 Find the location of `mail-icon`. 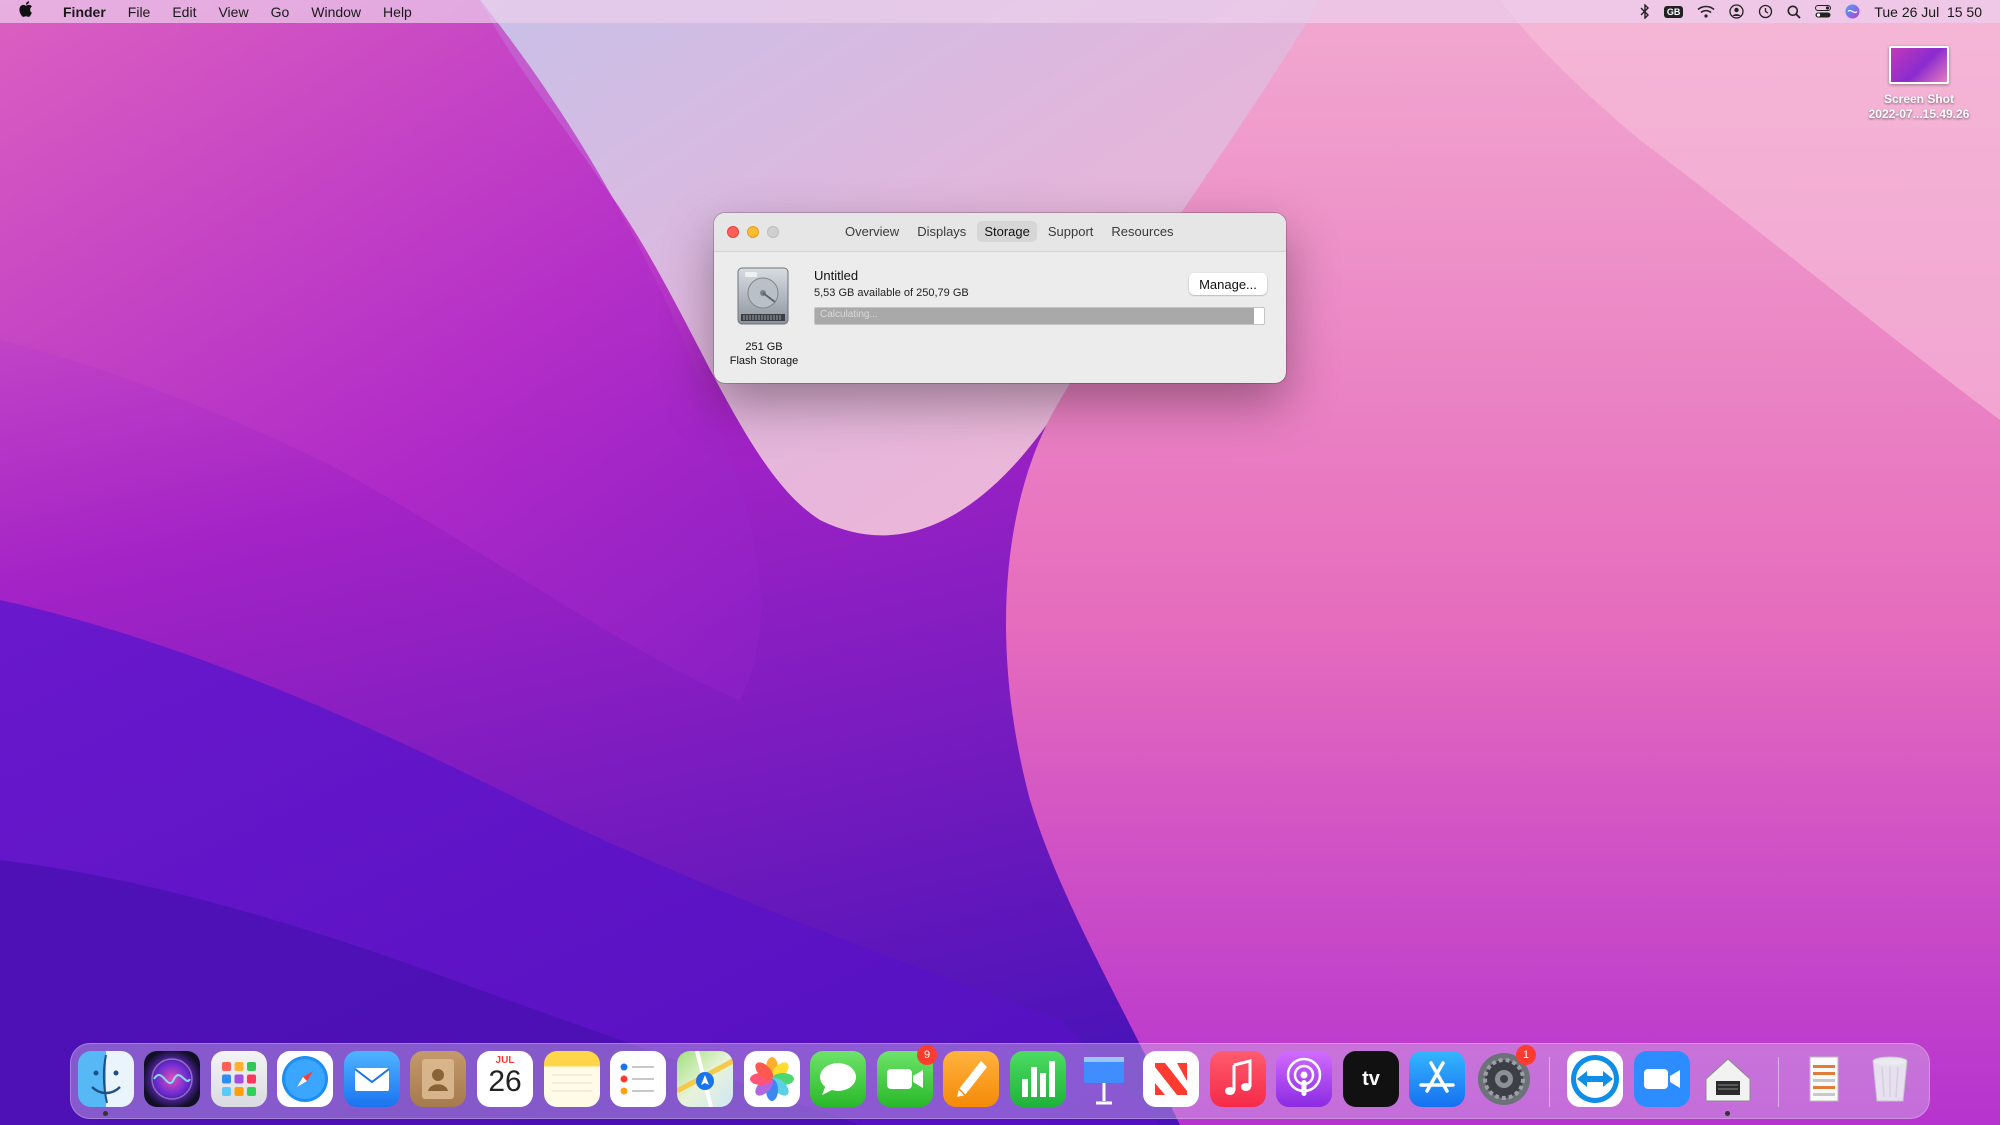

mail-icon is located at coordinates (372, 1079).